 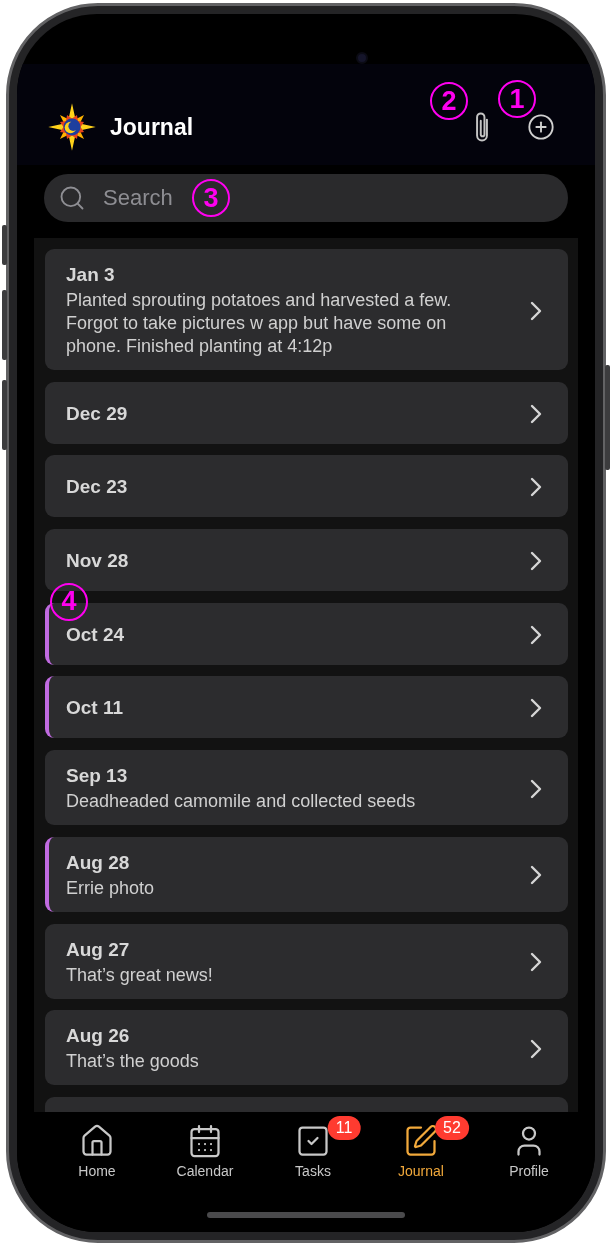 I want to click on journal-entry-card: Aug 27 That’s great news!, so click(x=306, y=961).